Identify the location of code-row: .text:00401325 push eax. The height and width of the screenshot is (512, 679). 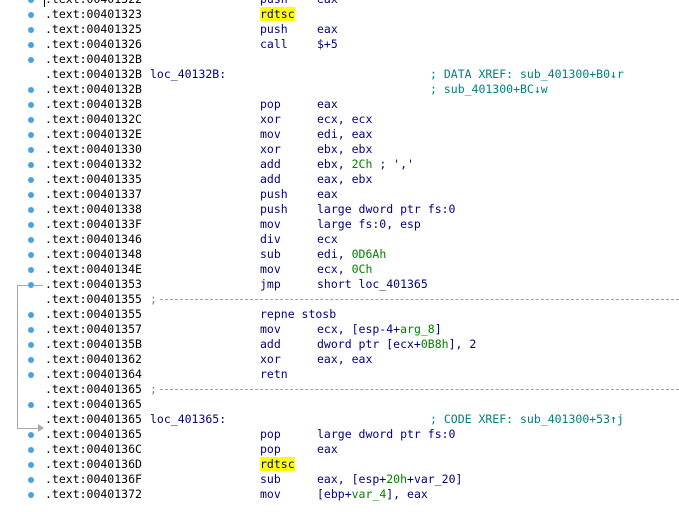
(339, 29).